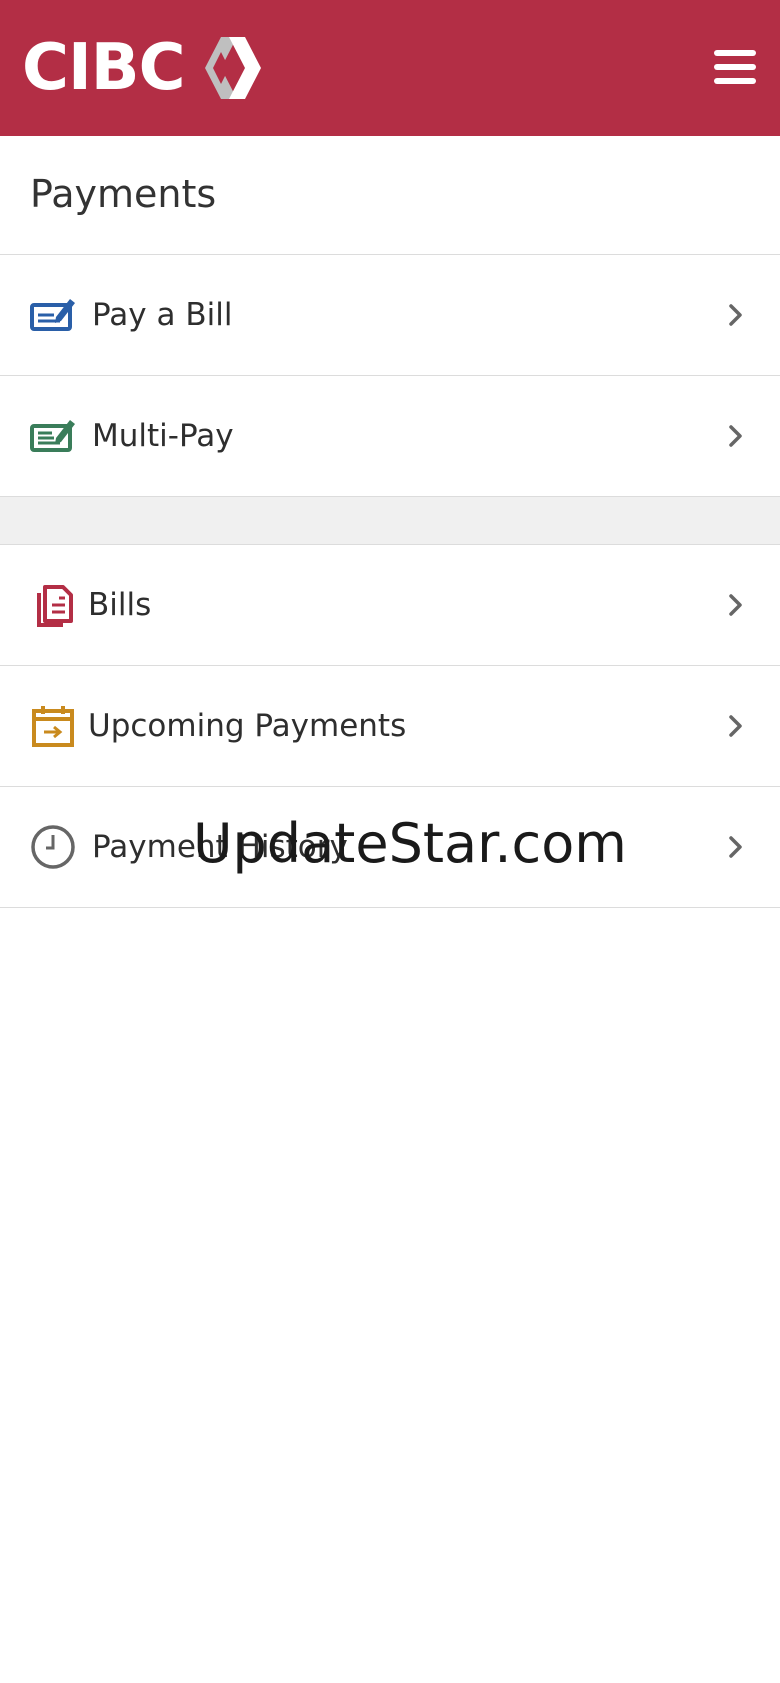 The width and height of the screenshot is (780, 1683). What do you see at coordinates (162, 315) in the screenshot?
I see `pay-a-bill-label: Pay a Bill` at bounding box center [162, 315].